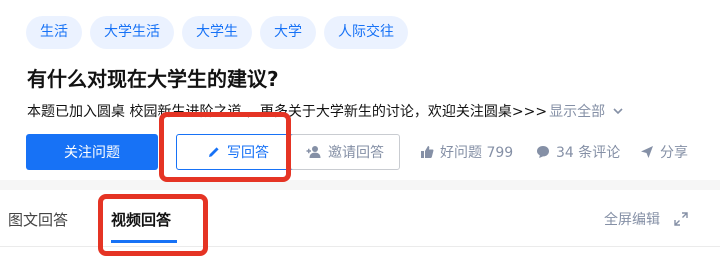 The image size is (720, 260). Describe the element at coordinates (153, 79) in the screenshot. I see `question-title: 有什么对现在大学生的建议?` at that location.